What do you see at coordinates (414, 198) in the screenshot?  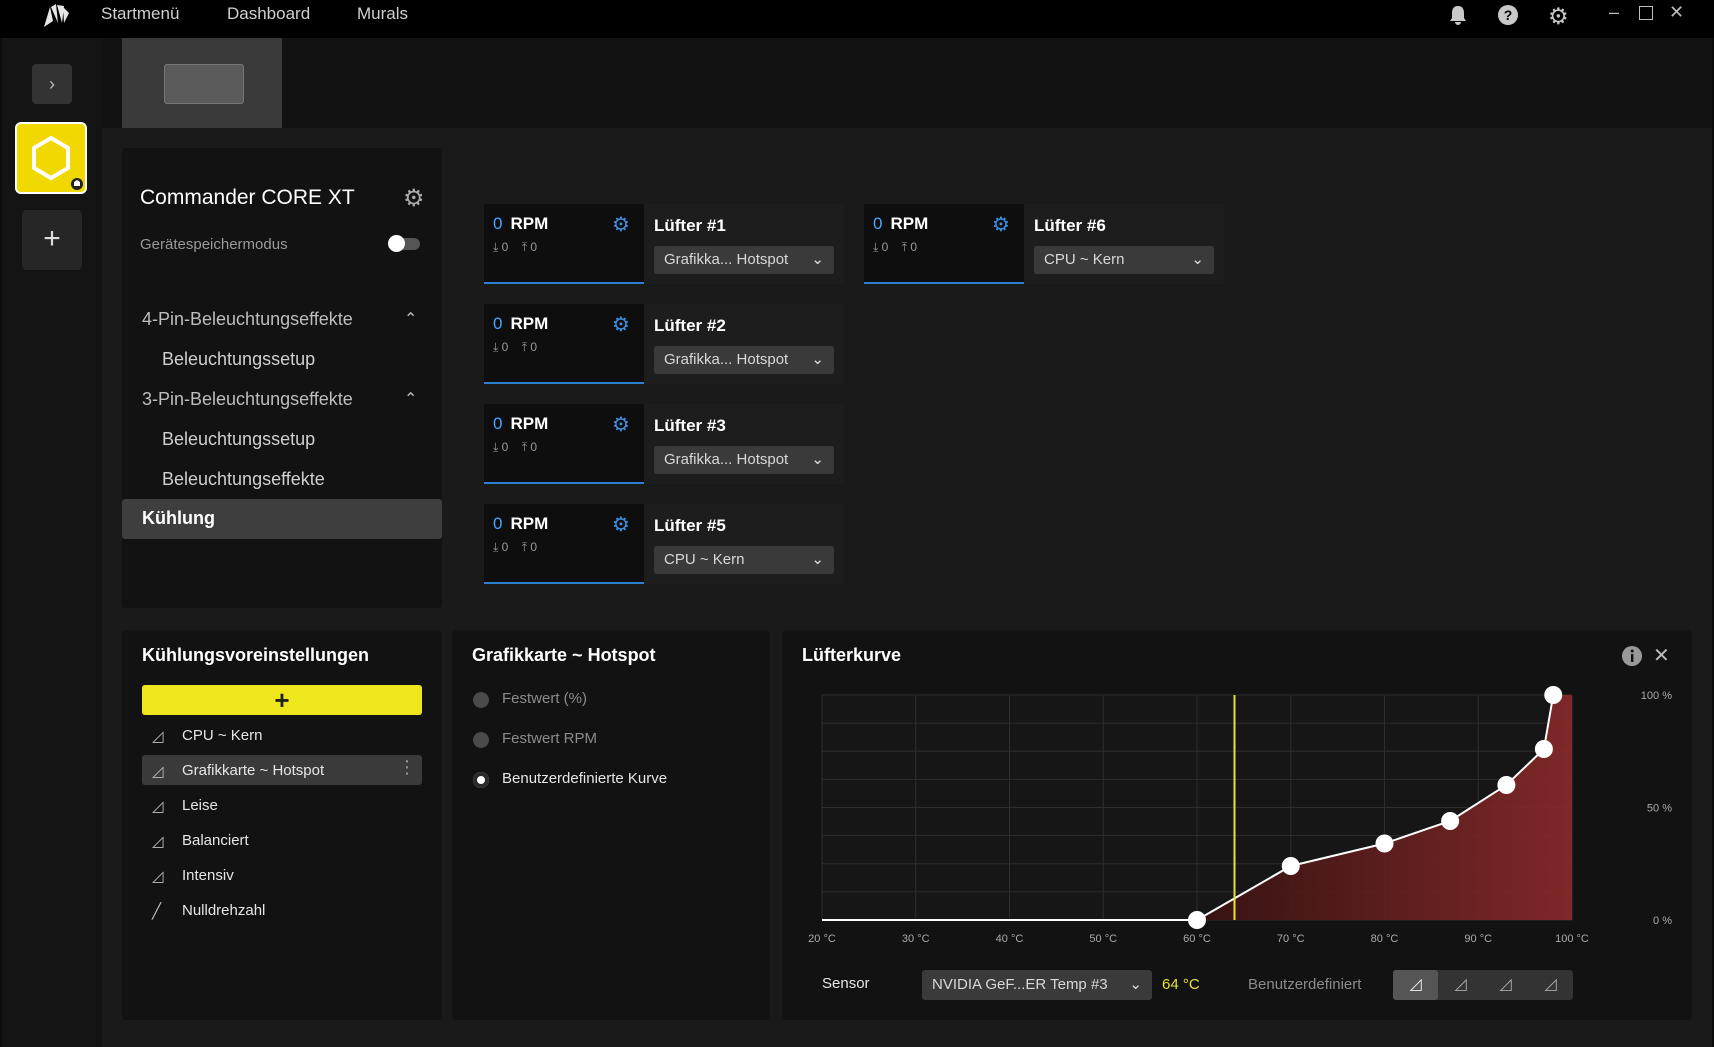 I see `device-settings-icon: ⚙` at bounding box center [414, 198].